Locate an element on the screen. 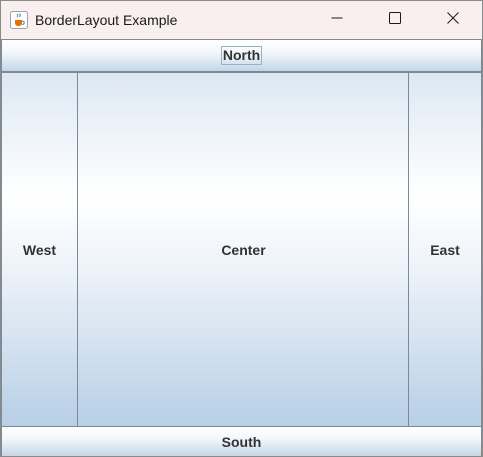 The width and height of the screenshot is (483, 457). title-bar: BorderLayout Example is located at coordinates (241, 20).